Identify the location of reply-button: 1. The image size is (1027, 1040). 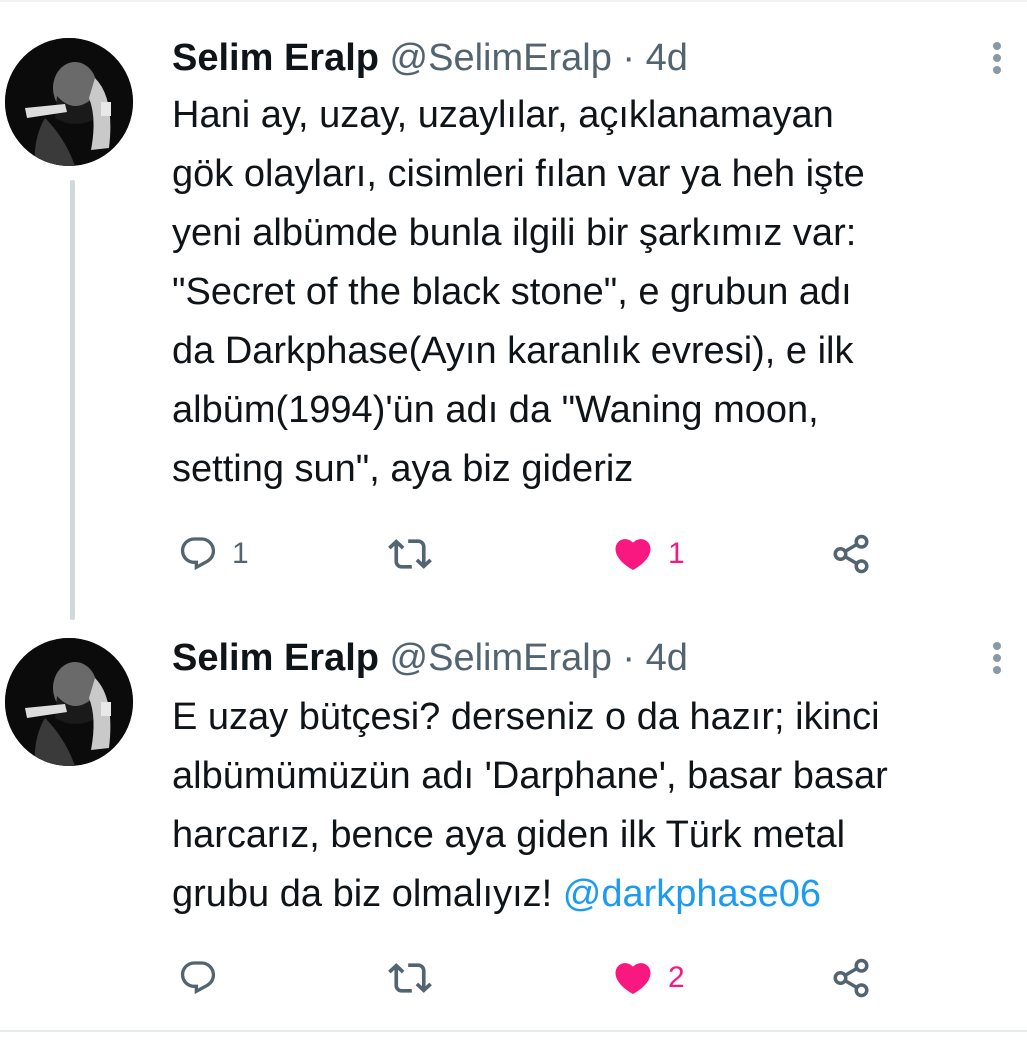
(213, 554).